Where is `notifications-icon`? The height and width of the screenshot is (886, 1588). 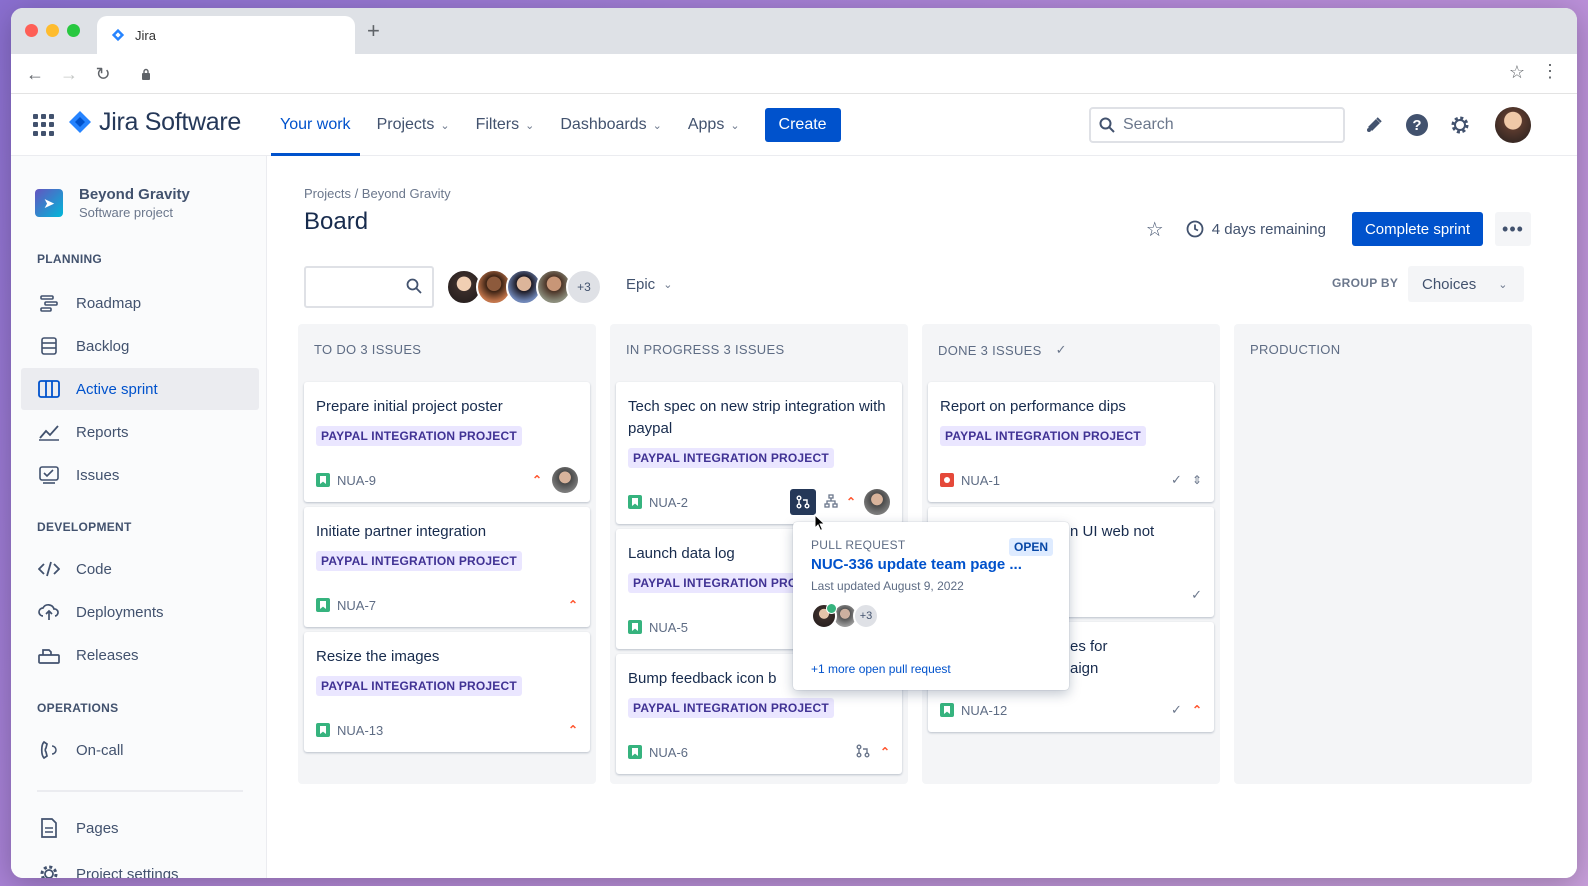
notifications-icon is located at coordinates (1374, 125).